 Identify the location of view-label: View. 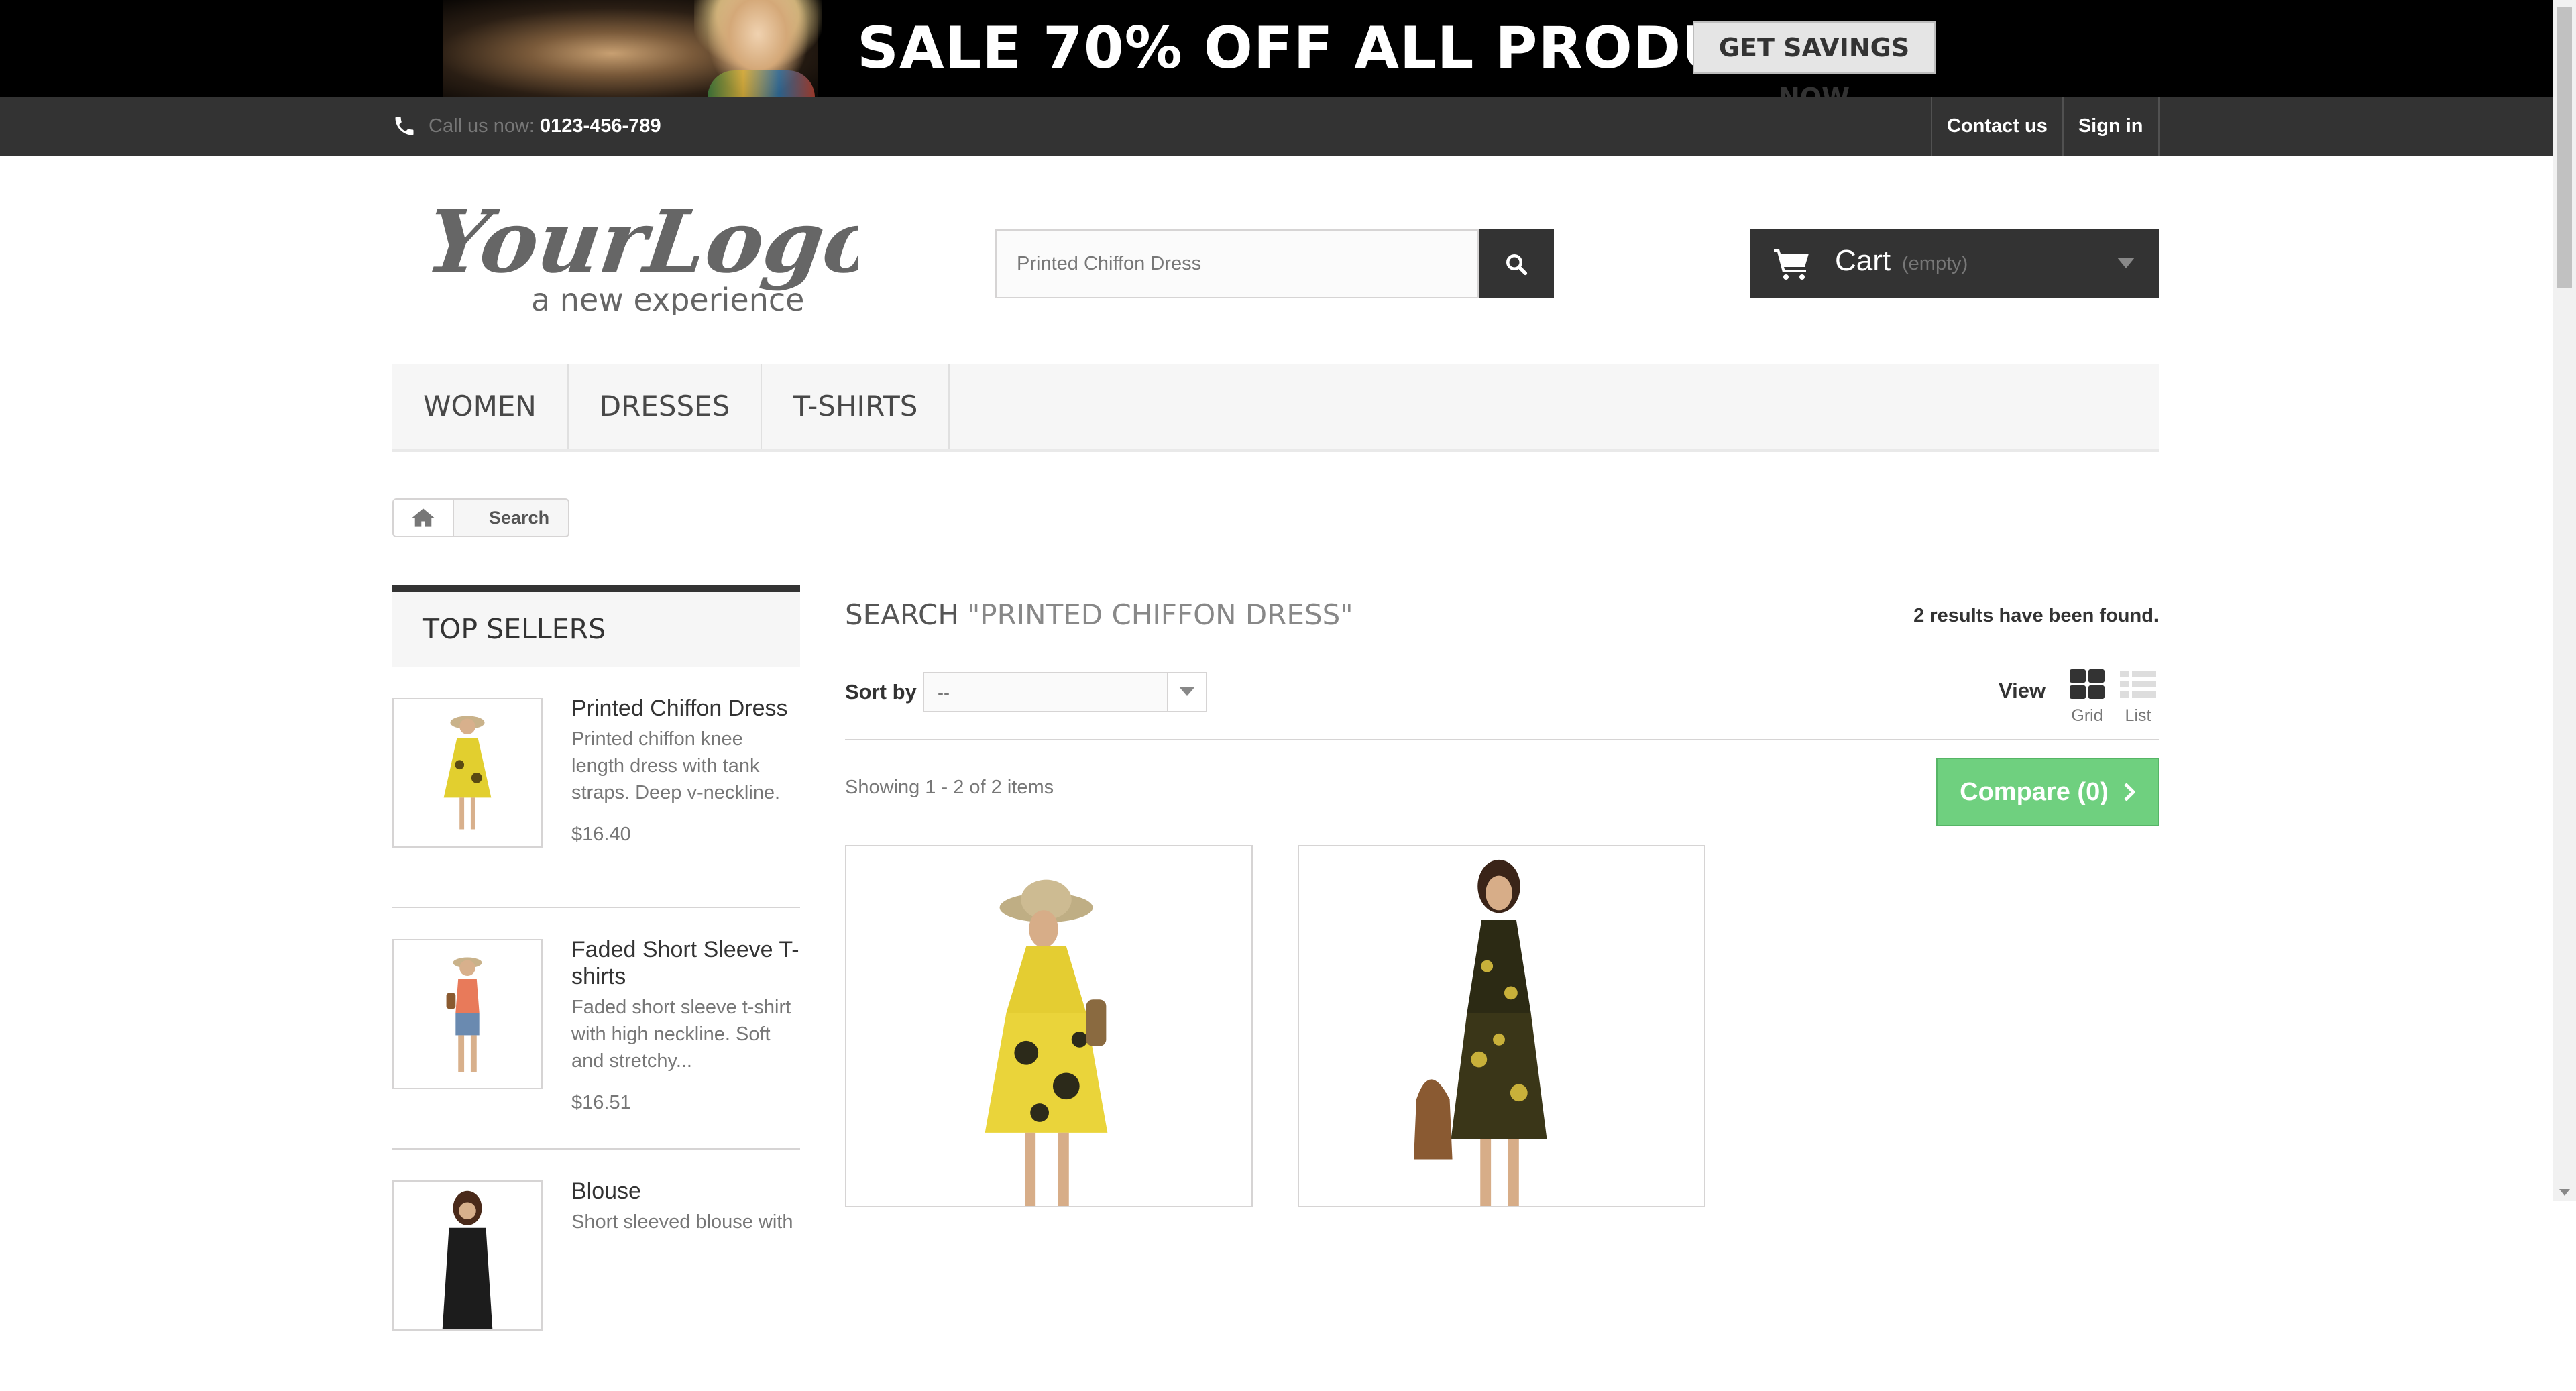
(2022, 691).